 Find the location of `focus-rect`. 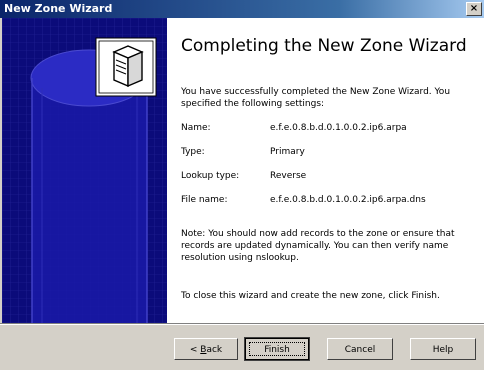

focus-rect is located at coordinates (277, 349).